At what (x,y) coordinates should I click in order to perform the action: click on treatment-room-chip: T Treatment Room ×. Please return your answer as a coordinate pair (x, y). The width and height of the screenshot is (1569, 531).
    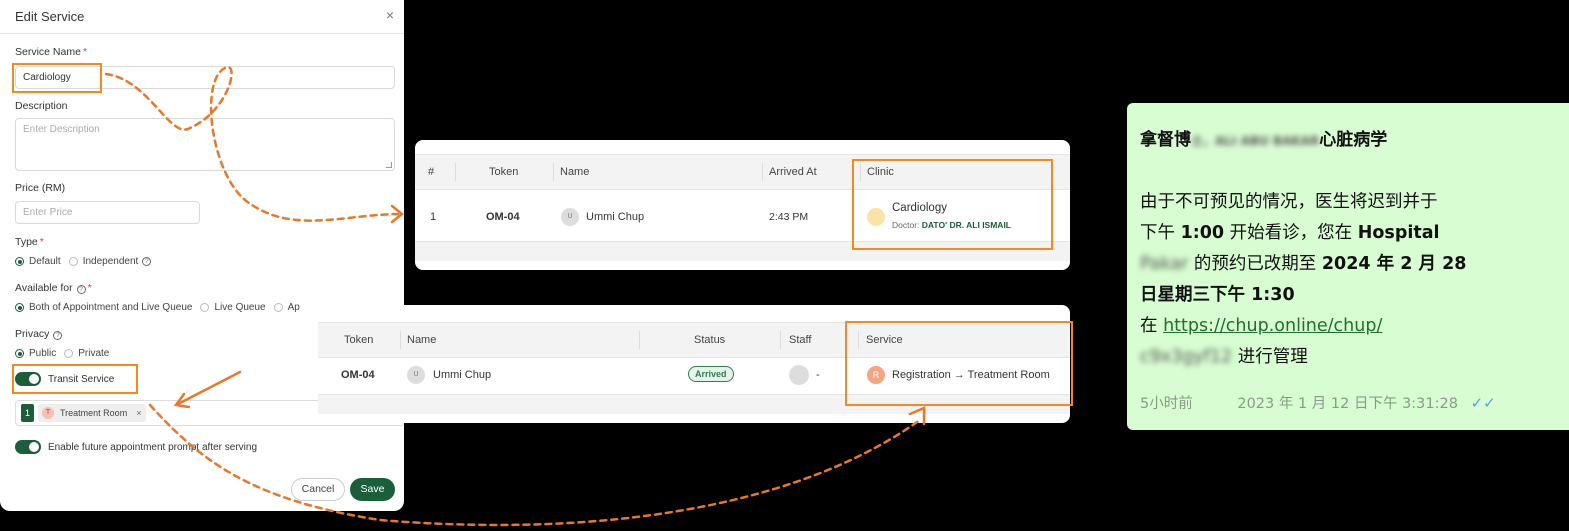
    Looking at the image, I should click on (92, 413).